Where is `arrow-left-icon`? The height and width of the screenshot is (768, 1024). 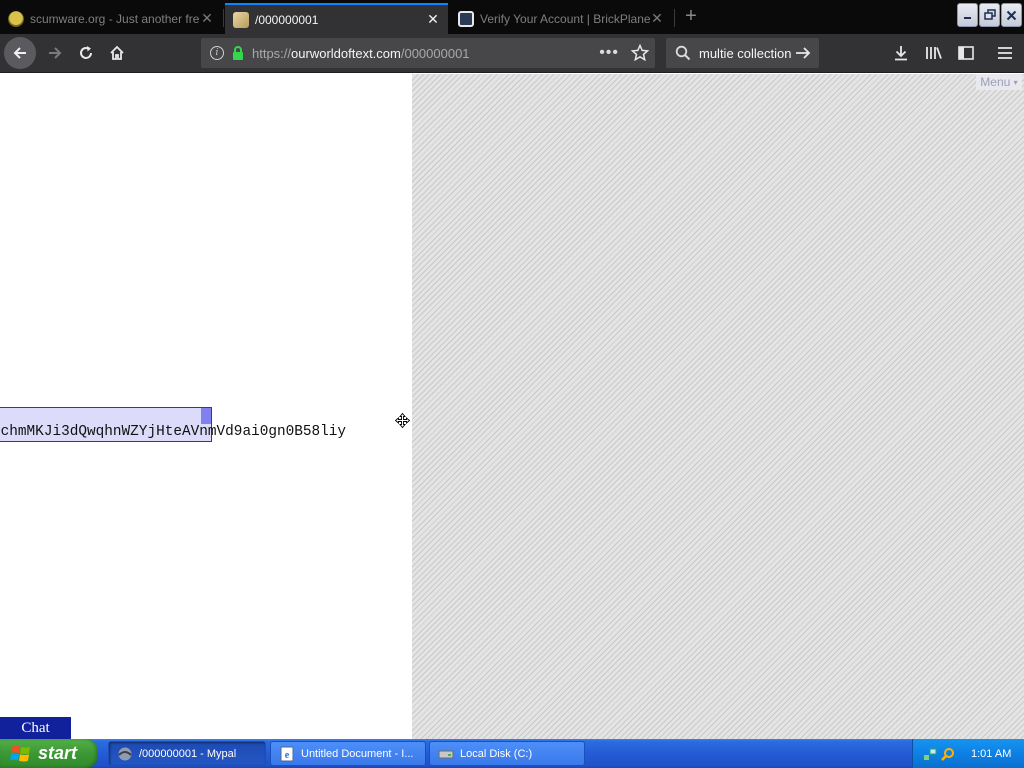 arrow-left-icon is located at coordinates (19, 53).